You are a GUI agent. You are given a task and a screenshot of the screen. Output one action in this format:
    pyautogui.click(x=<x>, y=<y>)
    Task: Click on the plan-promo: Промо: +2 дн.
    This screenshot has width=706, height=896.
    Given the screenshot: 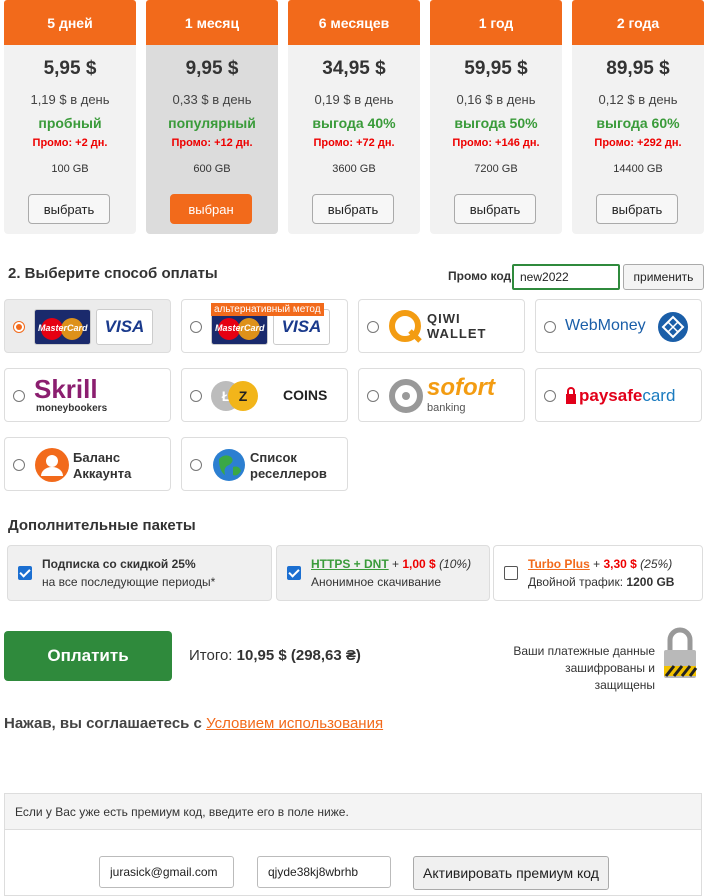 What is the action you would take?
    pyautogui.click(x=70, y=143)
    